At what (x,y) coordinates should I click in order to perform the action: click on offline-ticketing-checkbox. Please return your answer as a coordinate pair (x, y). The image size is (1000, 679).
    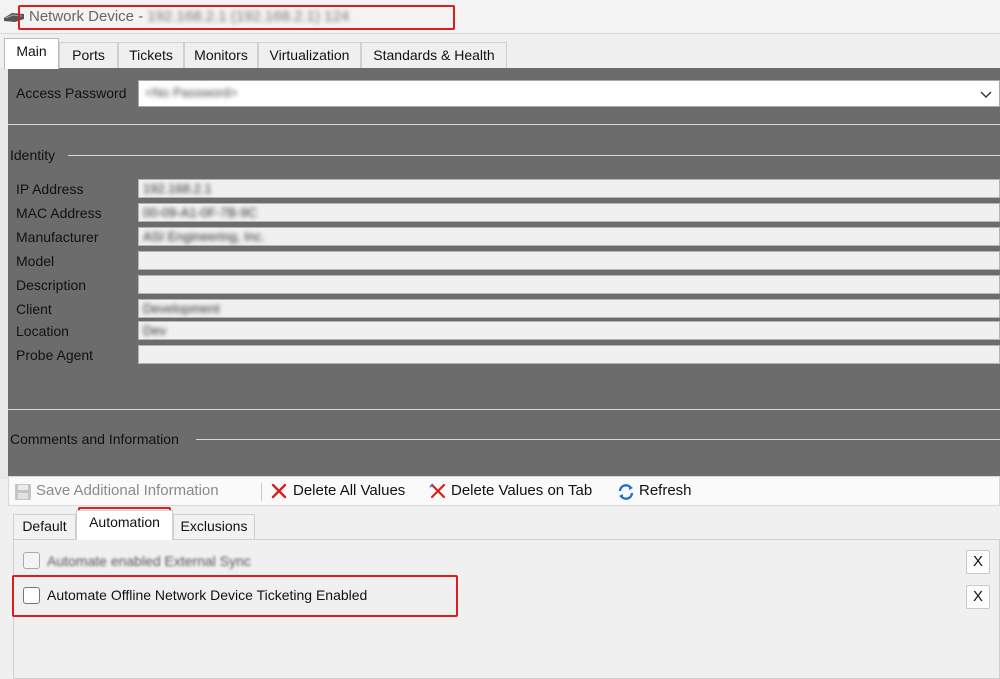
    Looking at the image, I should click on (31, 595).